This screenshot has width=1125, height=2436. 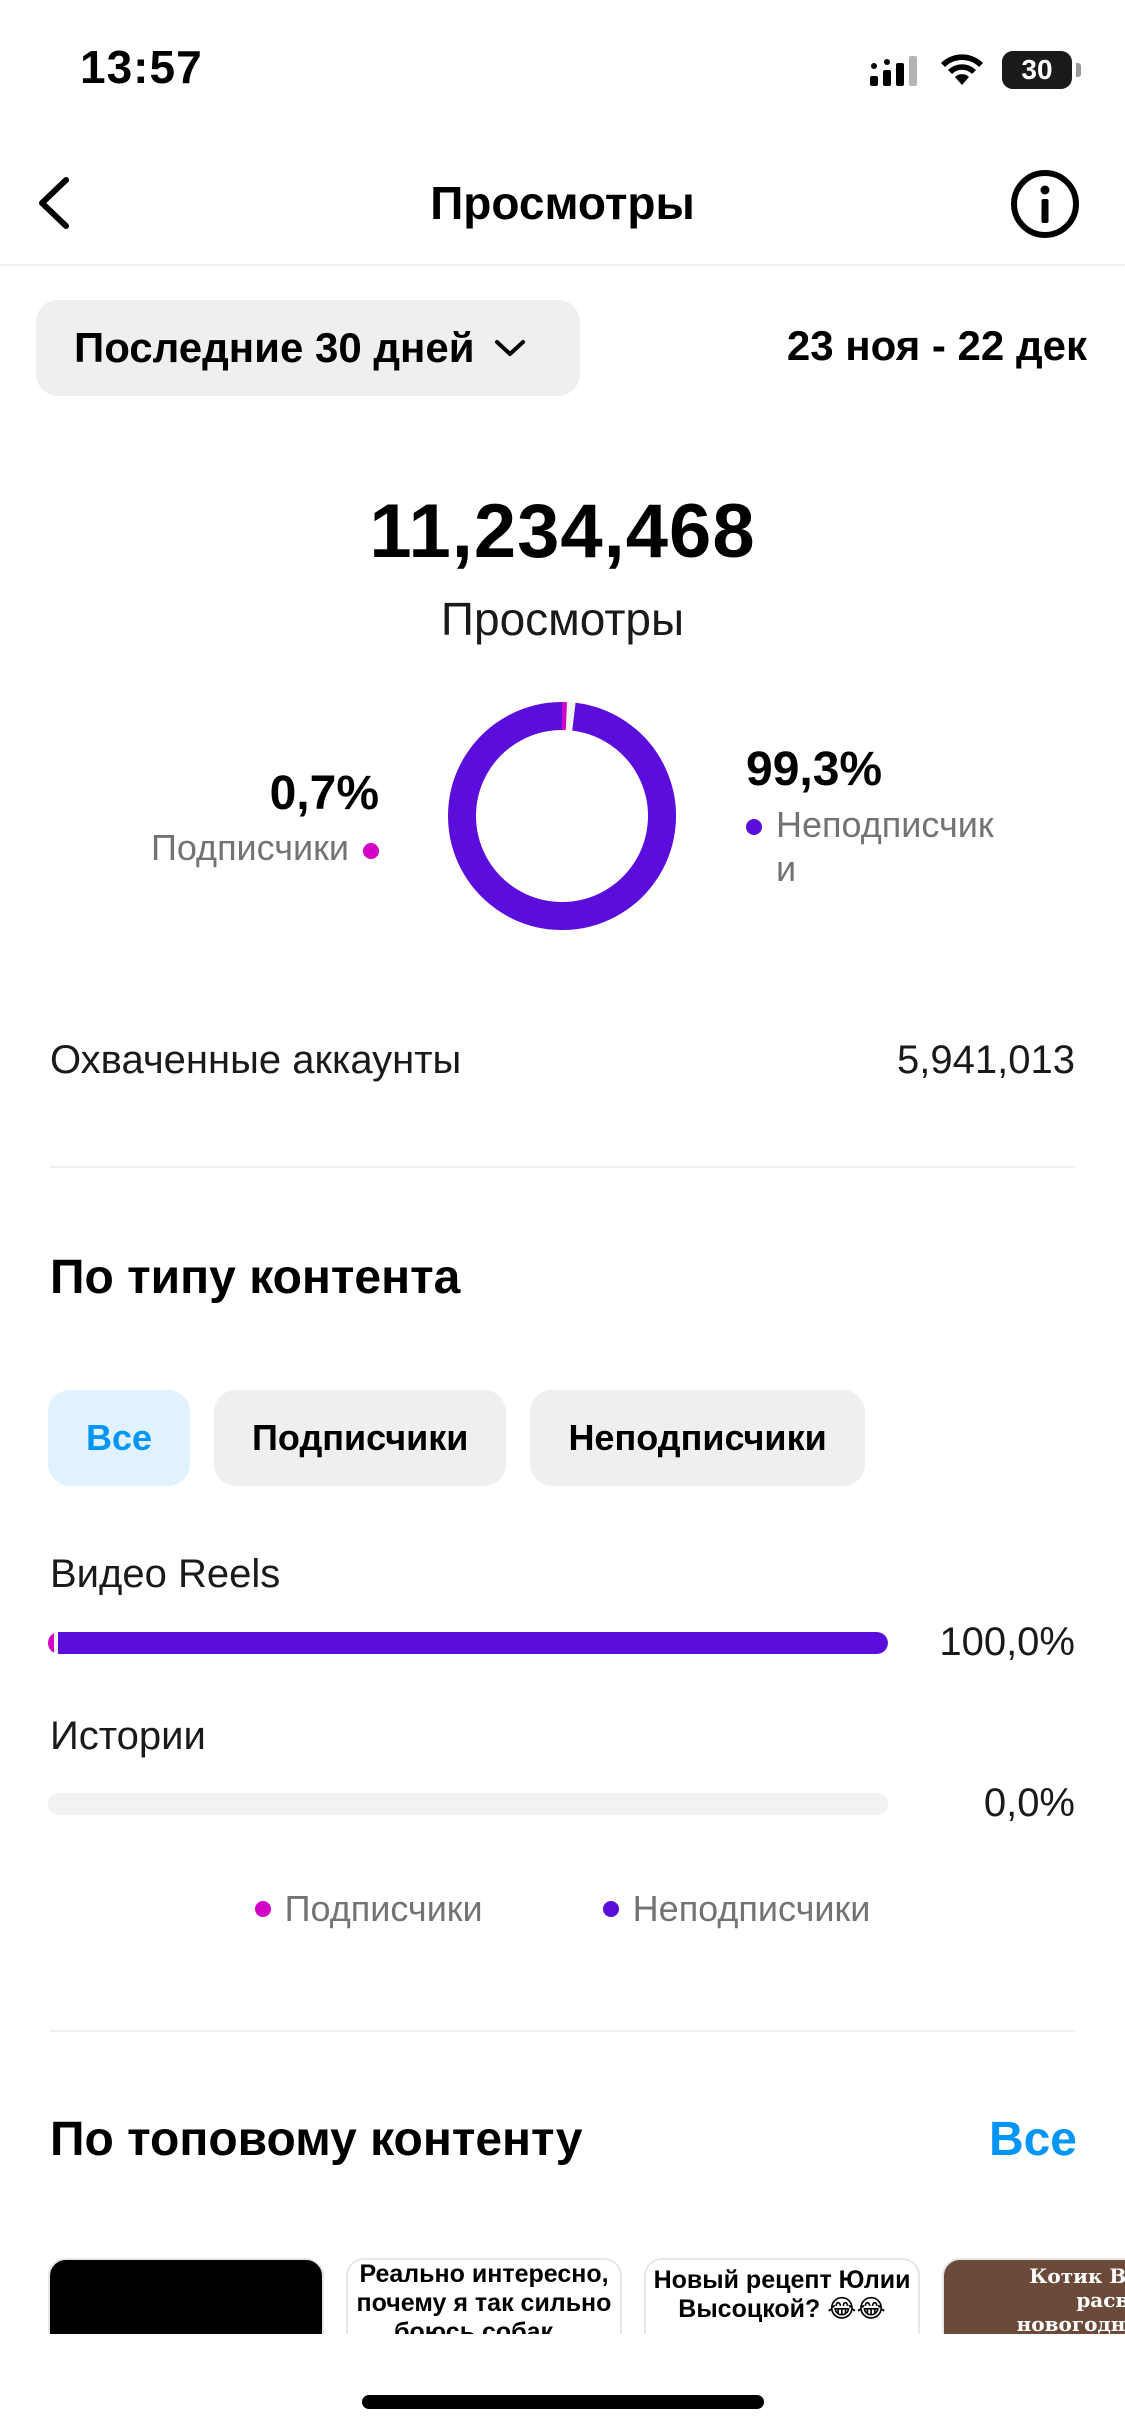 What do you see at coordinates (360, 1438) in the screenshot?
I see `chip-followers: Подписчики` at bounding box center [360, 1438].